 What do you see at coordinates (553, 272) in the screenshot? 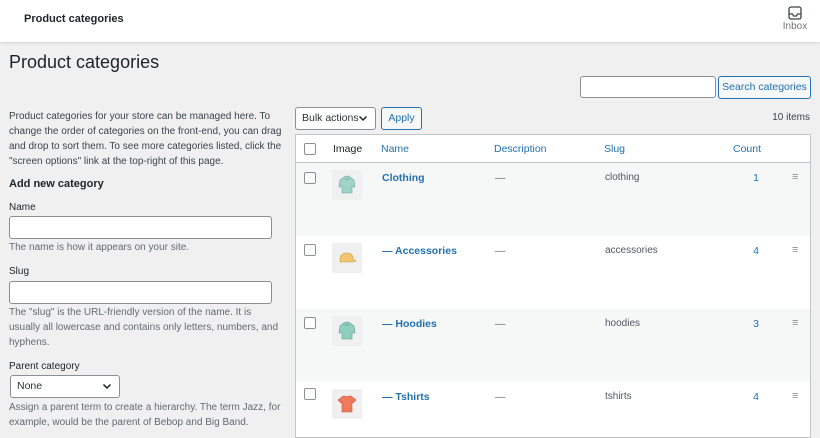
I see `table-row: — Accessories — accessories 4 ≡` at bounding box center [553, 272].